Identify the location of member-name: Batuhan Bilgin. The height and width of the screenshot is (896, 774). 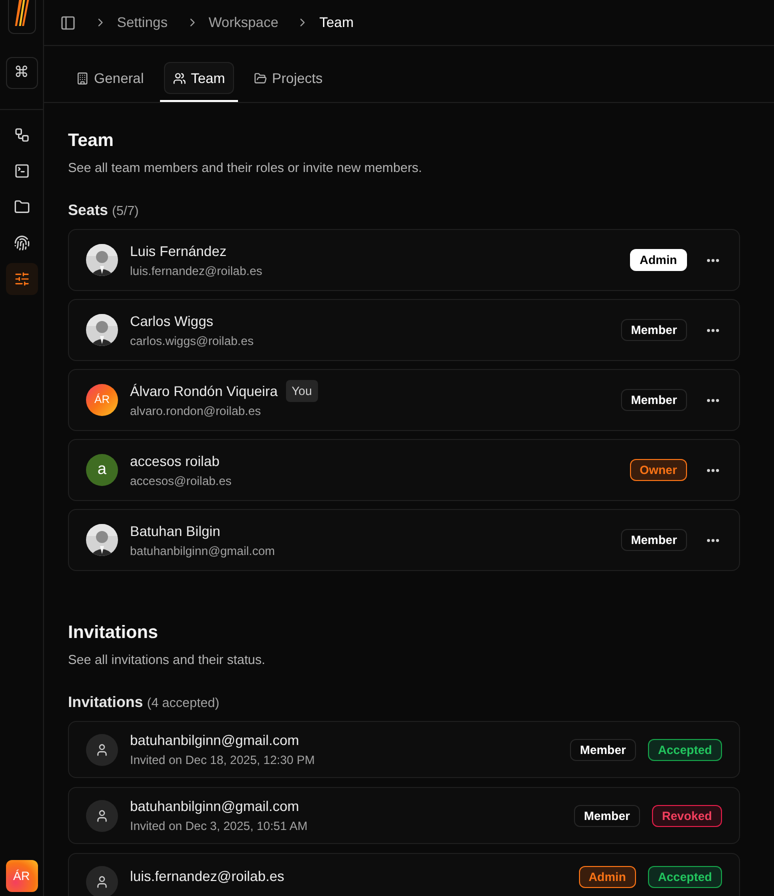
(175, 531).